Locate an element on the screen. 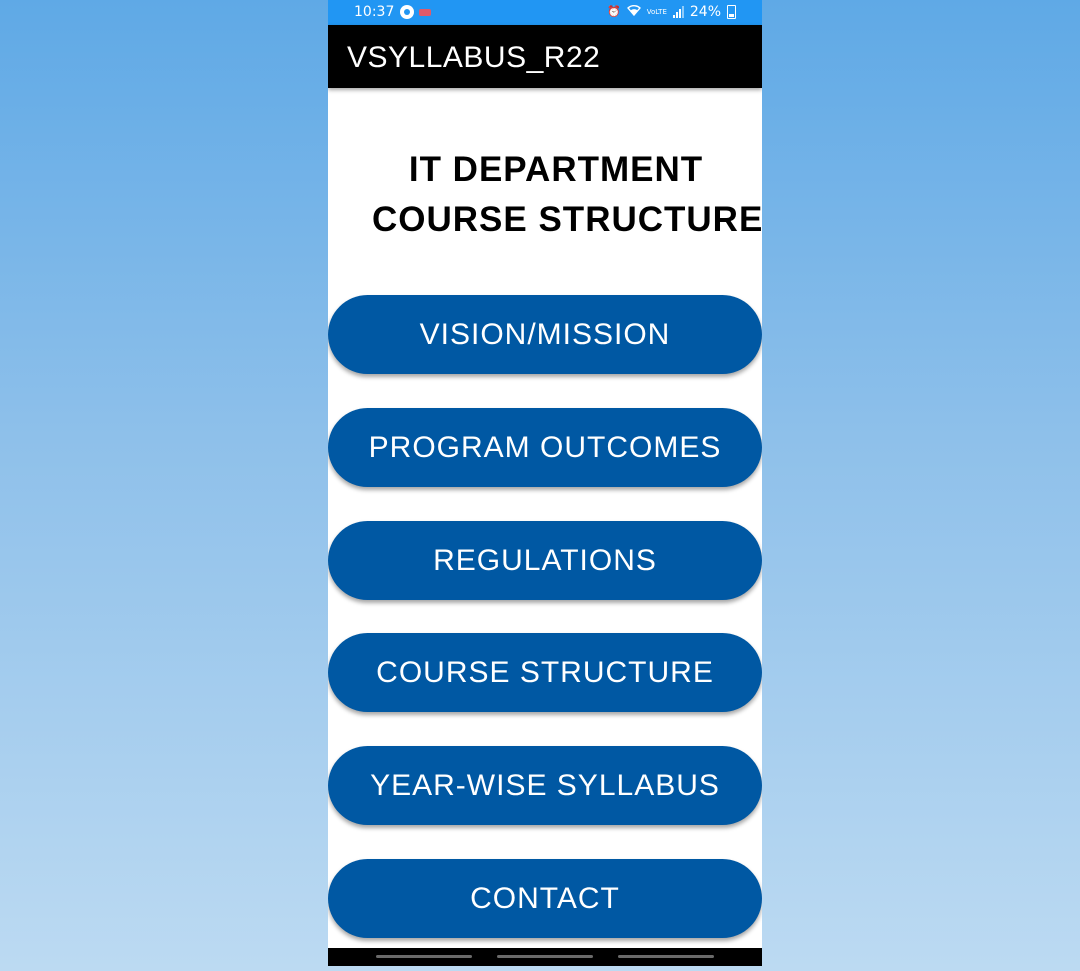 This screenshot has width=1080, height=971. vision-mission-button: VISION/MISSION is located at coordinates (545, 334).